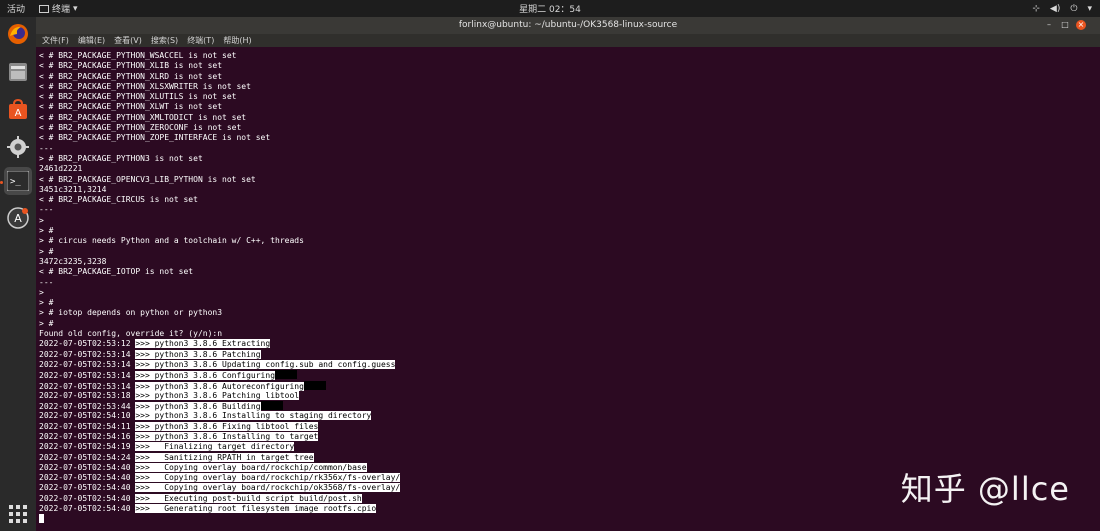  I want to click on terminal-line: > # BR2_PACKAGE_PYTHON3 is not set, so click(121, 158).